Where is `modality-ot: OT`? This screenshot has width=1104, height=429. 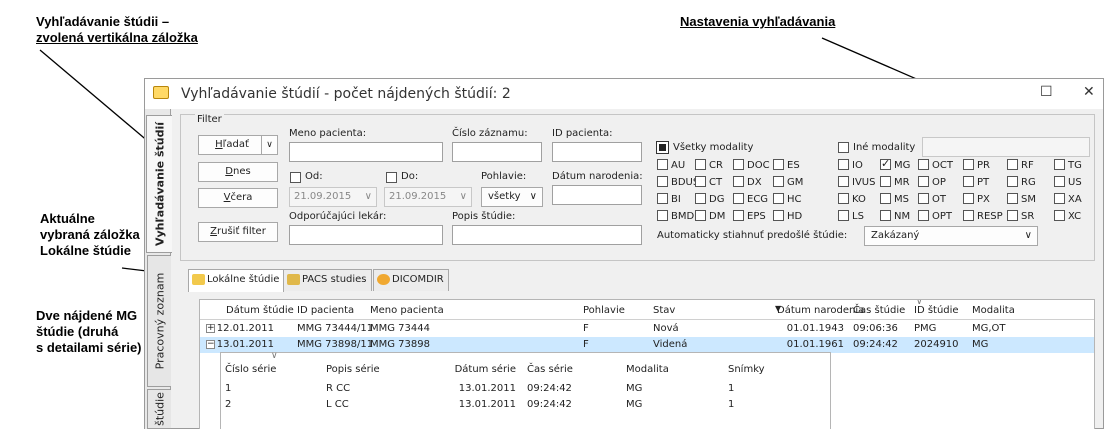
modality-ot: OT is located at coordinates (932, 199).